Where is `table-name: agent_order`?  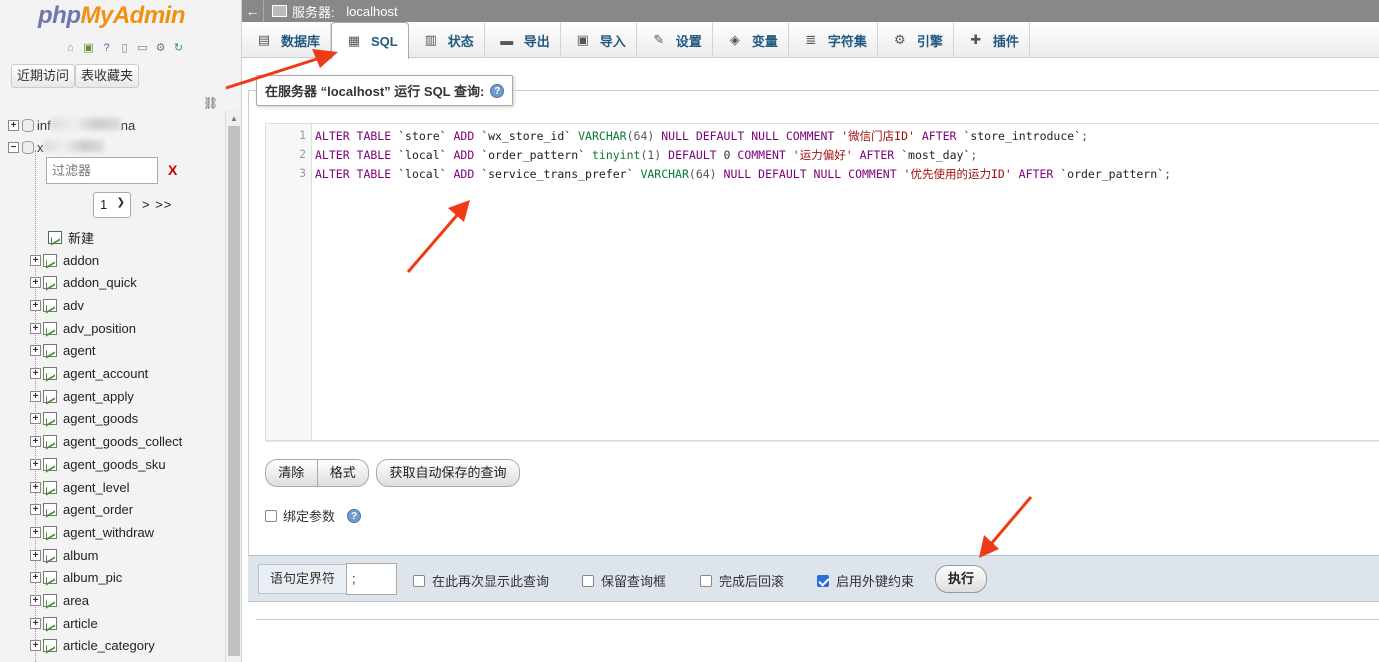 table-name: agent_order is located at coordinates (98, 509).